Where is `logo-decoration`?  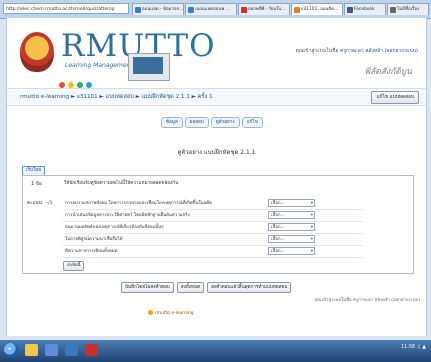
logo-decoration is located at coordinates (85, 80).